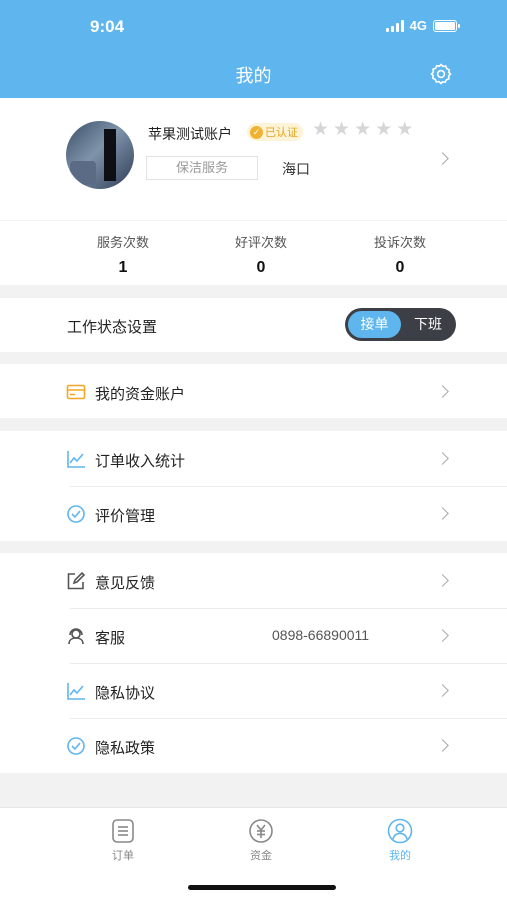 This screenshot has height=900, width=507. I want to click on menu-group-stats: 订单收入统计 评价管理, so click(253, 486).